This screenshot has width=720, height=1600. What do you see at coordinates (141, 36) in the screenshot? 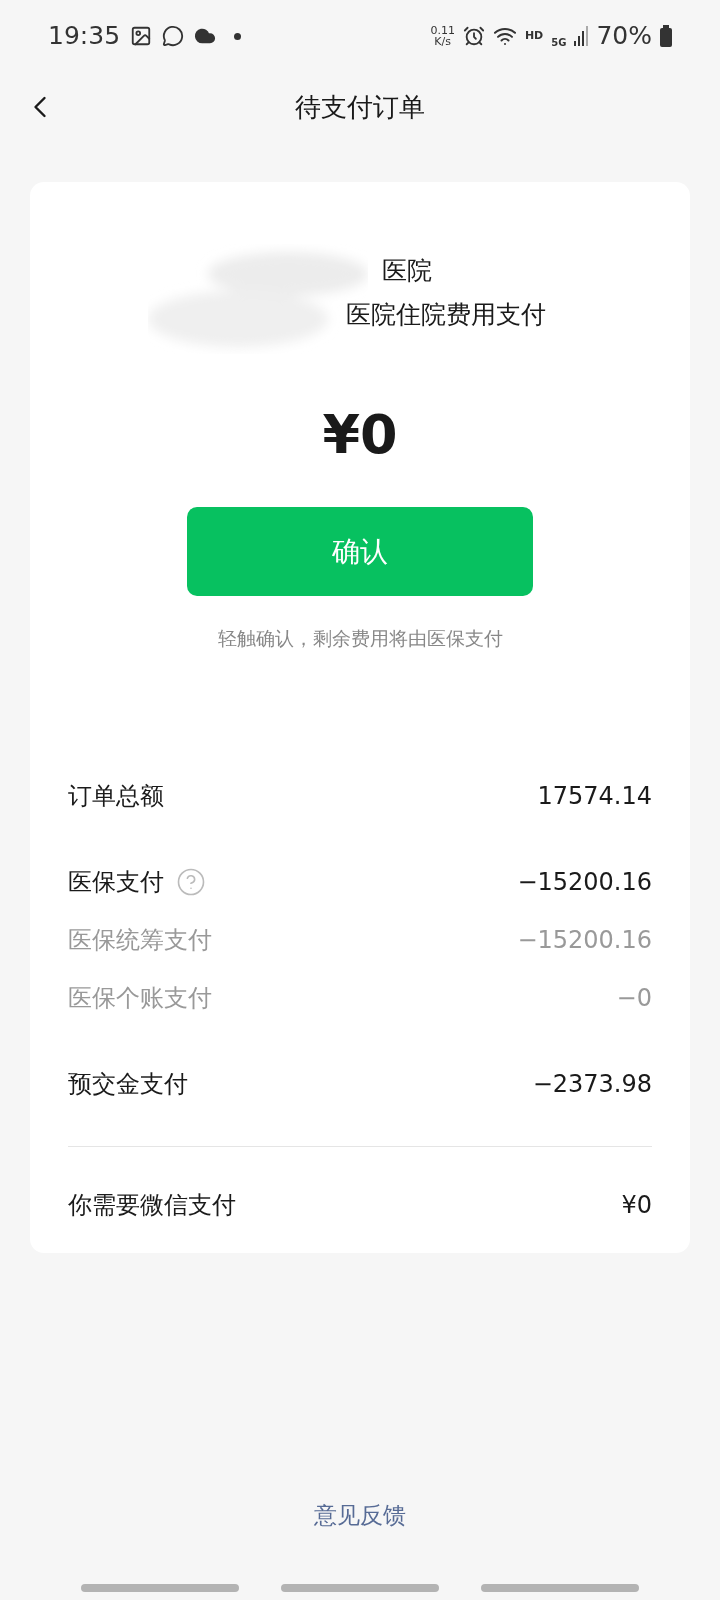
I see `image-icon` at bounding box center [141, 36].